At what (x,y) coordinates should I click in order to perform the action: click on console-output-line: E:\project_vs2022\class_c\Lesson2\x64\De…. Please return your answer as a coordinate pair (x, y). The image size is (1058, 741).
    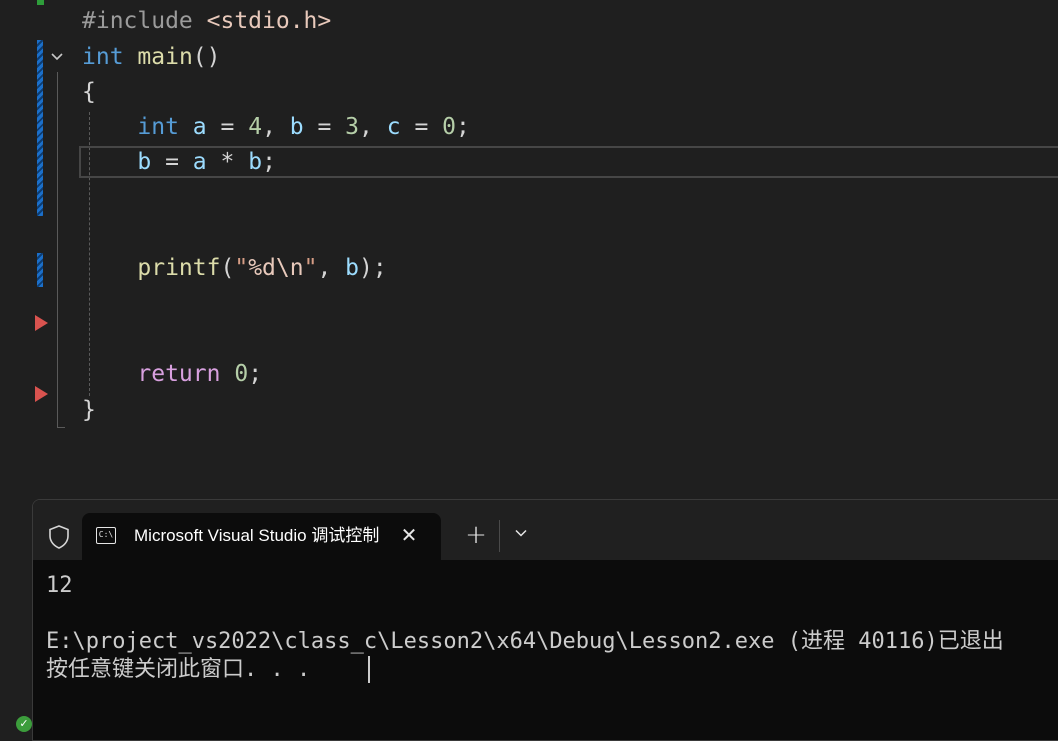
    Looking at the image, I should click on (525, 641).